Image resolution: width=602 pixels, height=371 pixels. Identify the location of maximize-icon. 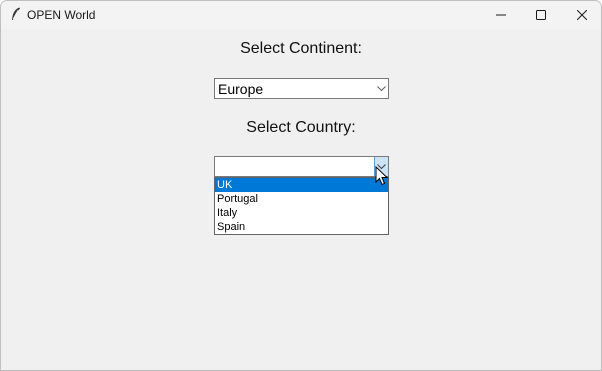
(541, 15).